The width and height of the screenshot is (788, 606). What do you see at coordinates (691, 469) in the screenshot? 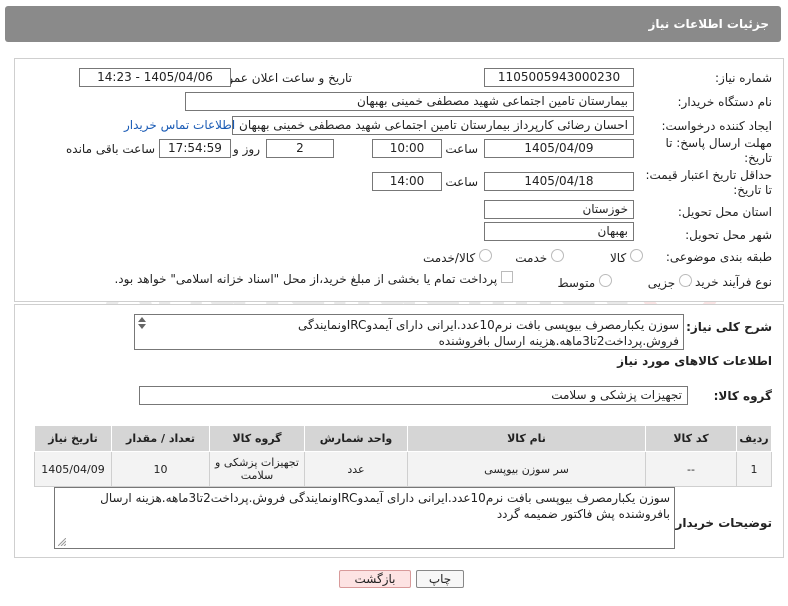
I see `cell-goods-code: --` at bounding box center [691, 469].